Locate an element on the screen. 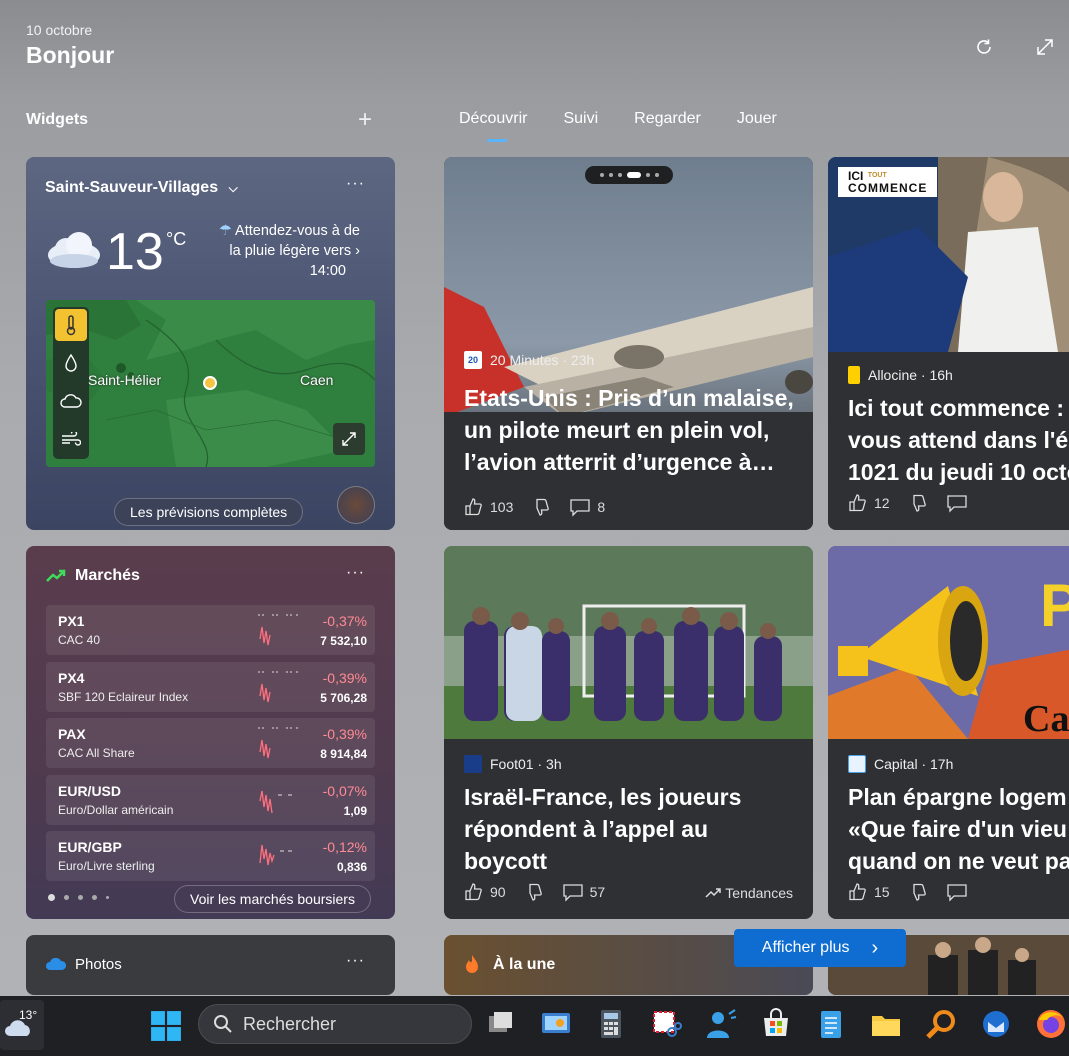  taskbar-weather-temp: 13° is located at coordinates (28, 1015).